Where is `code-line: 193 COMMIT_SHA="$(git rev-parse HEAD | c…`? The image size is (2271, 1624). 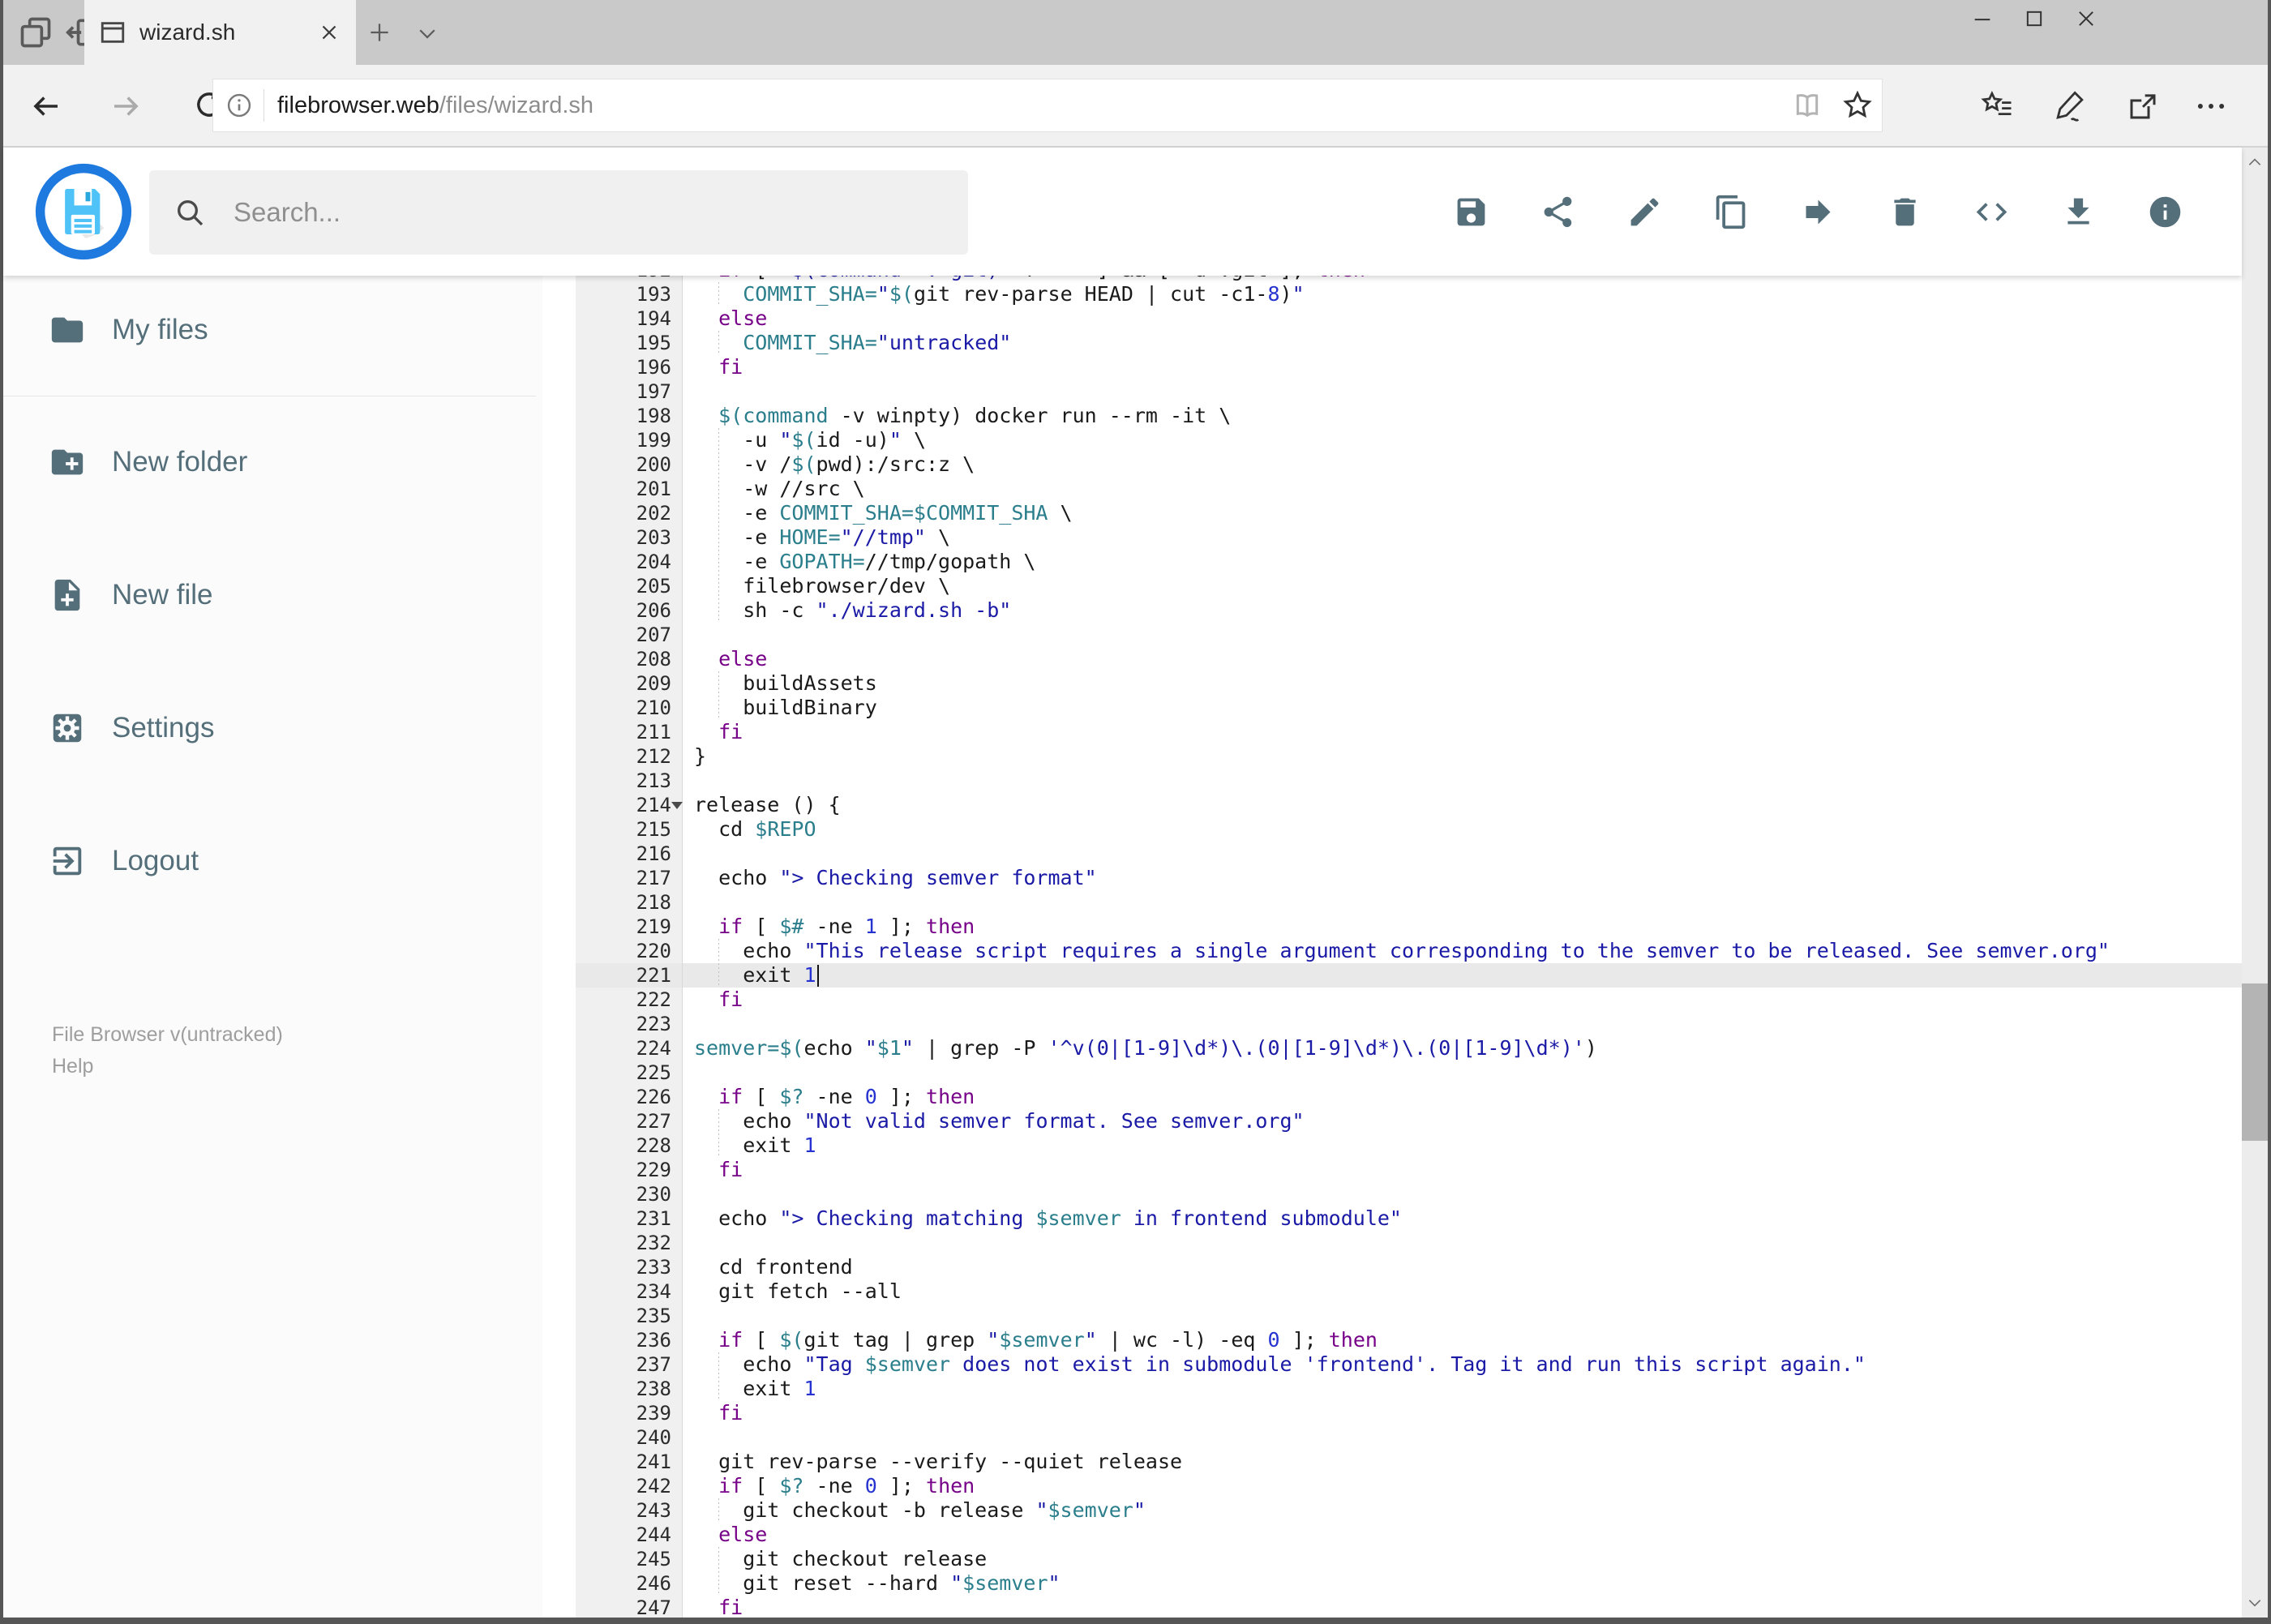
code-line: 193 COMMIT_SHA="$(git rev-parse HEAD | c… is located at coordinates (1409, 294).